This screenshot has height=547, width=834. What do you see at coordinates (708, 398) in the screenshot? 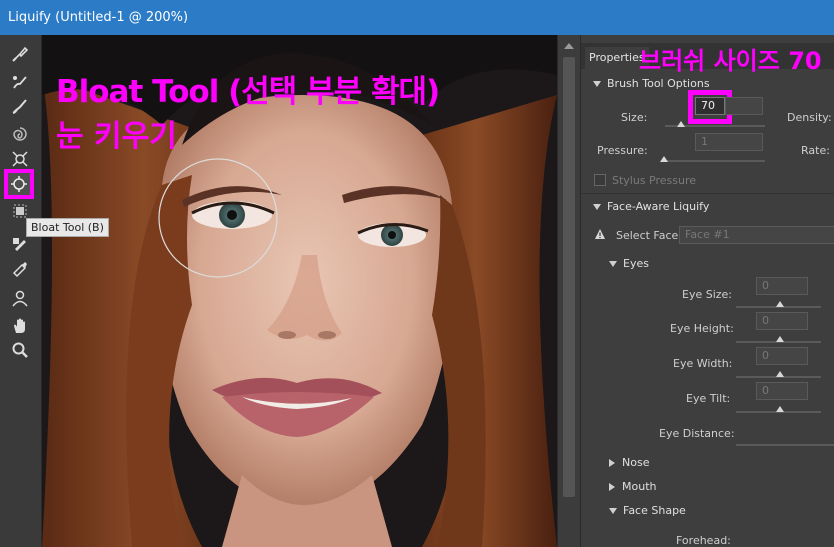
I see `eye-tilt-label: Eye Tilt:` at bounding box center [708, 398].